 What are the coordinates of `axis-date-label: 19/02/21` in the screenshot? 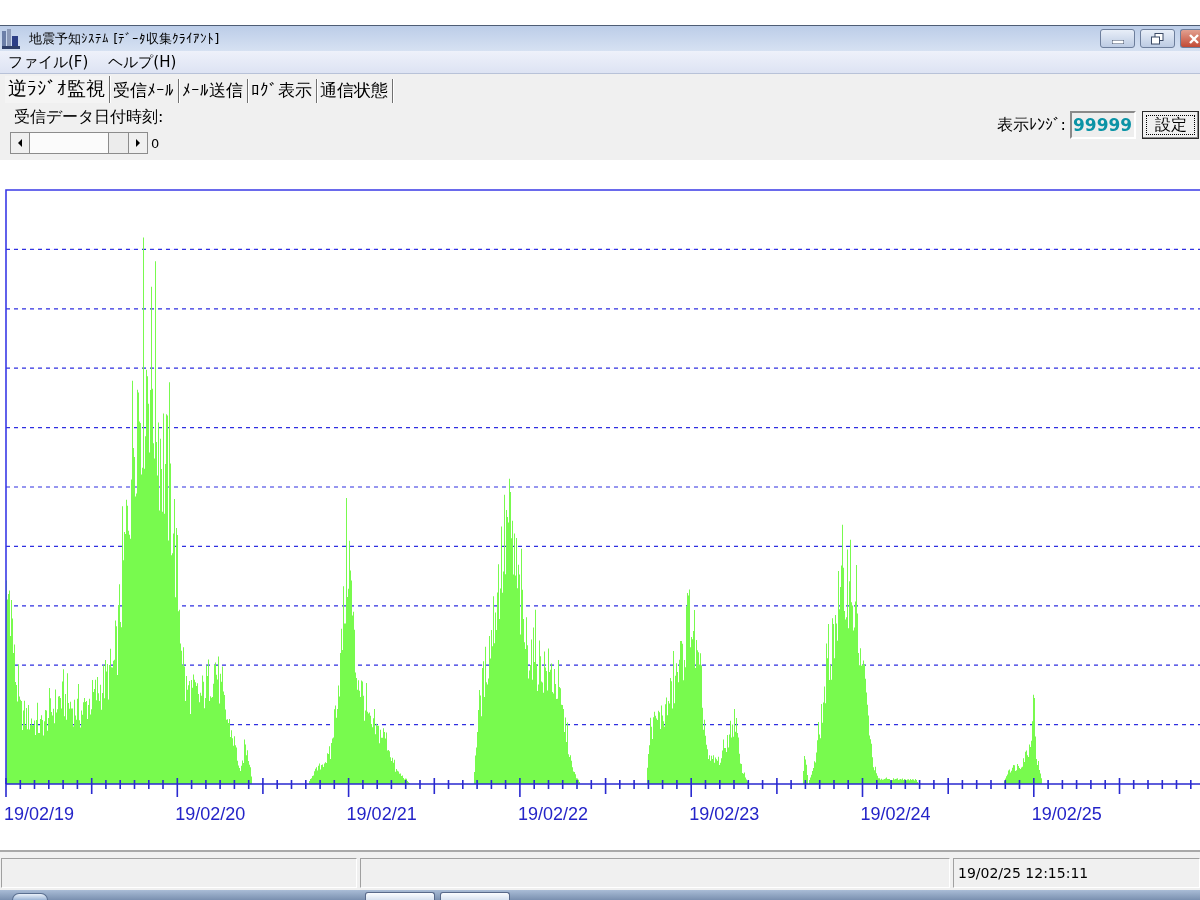 It's located at (381, 814).